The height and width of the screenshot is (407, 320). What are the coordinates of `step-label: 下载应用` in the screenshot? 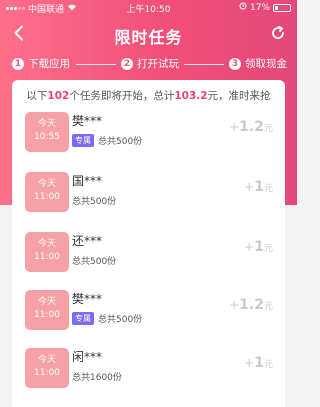 It's located at (49, 64).